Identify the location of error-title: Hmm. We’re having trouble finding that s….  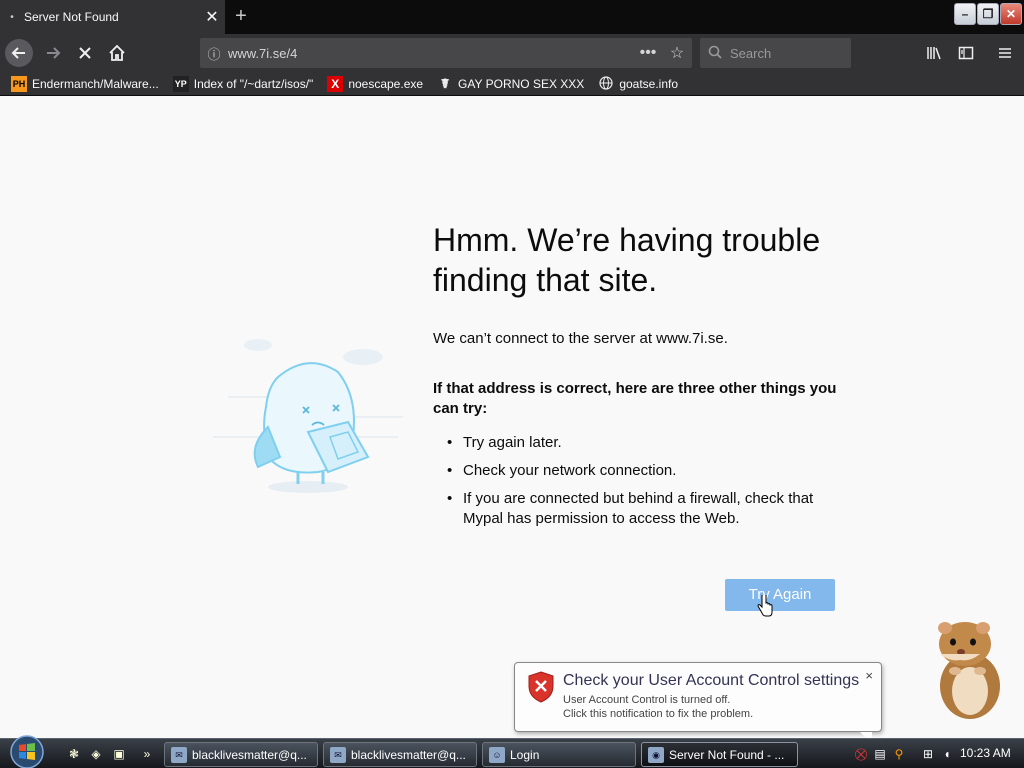
(627, 260).